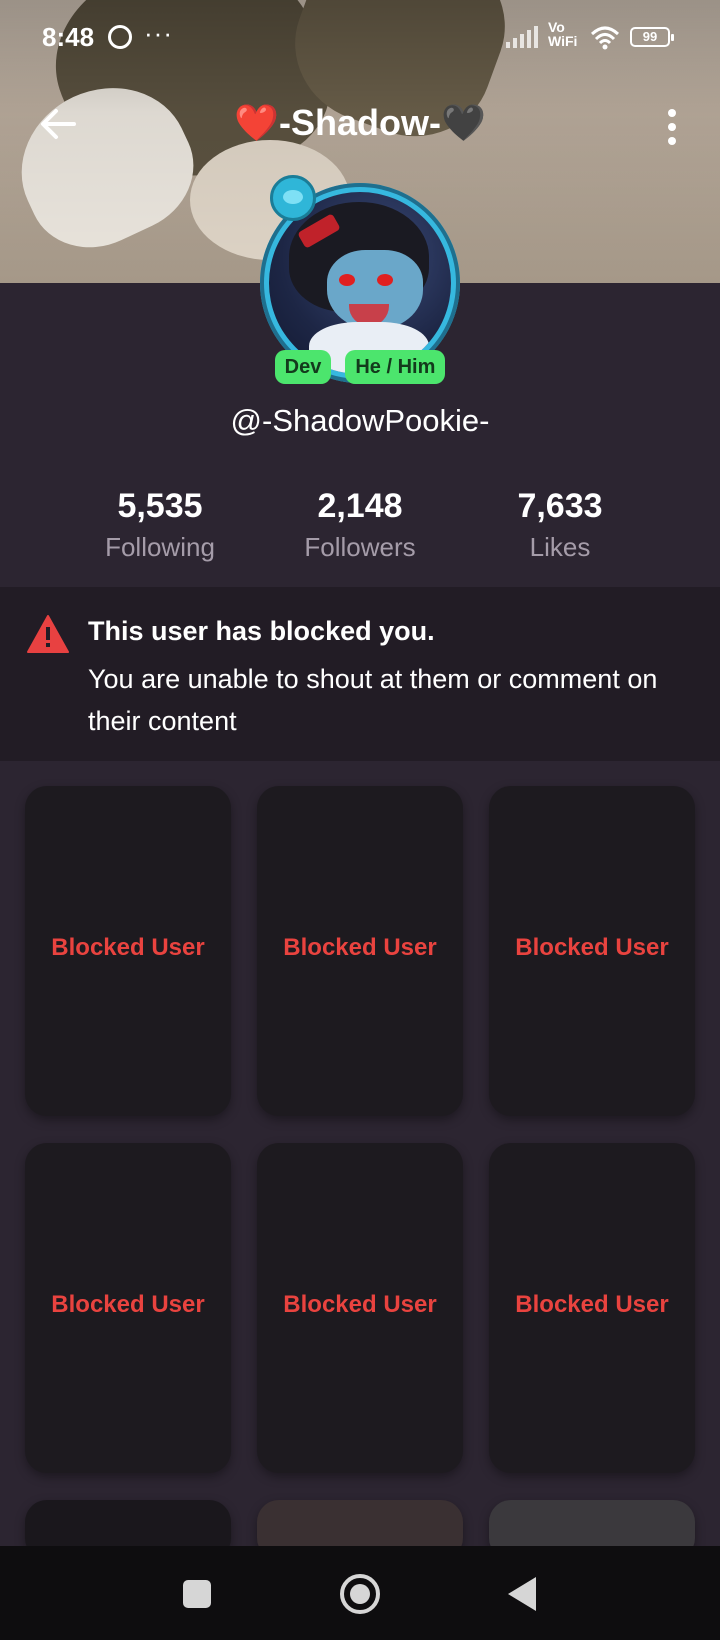  I want to click on vowifi-icon: Vo WiFi, so click(563, 34).